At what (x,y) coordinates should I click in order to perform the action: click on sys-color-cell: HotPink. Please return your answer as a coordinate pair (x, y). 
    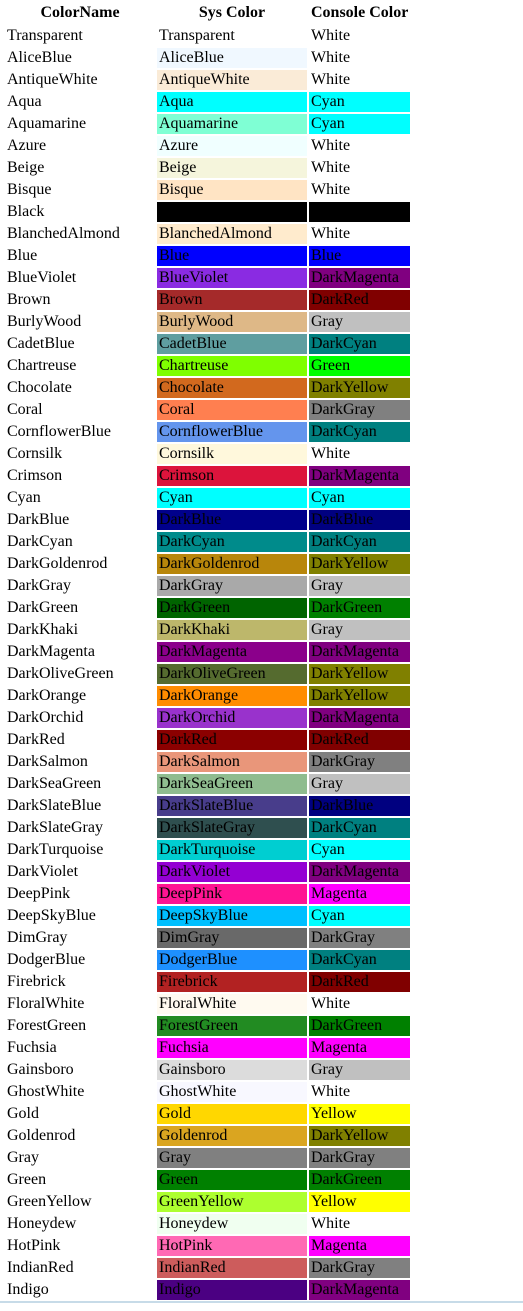
    Looking at the image, I should click on (232, 1246).